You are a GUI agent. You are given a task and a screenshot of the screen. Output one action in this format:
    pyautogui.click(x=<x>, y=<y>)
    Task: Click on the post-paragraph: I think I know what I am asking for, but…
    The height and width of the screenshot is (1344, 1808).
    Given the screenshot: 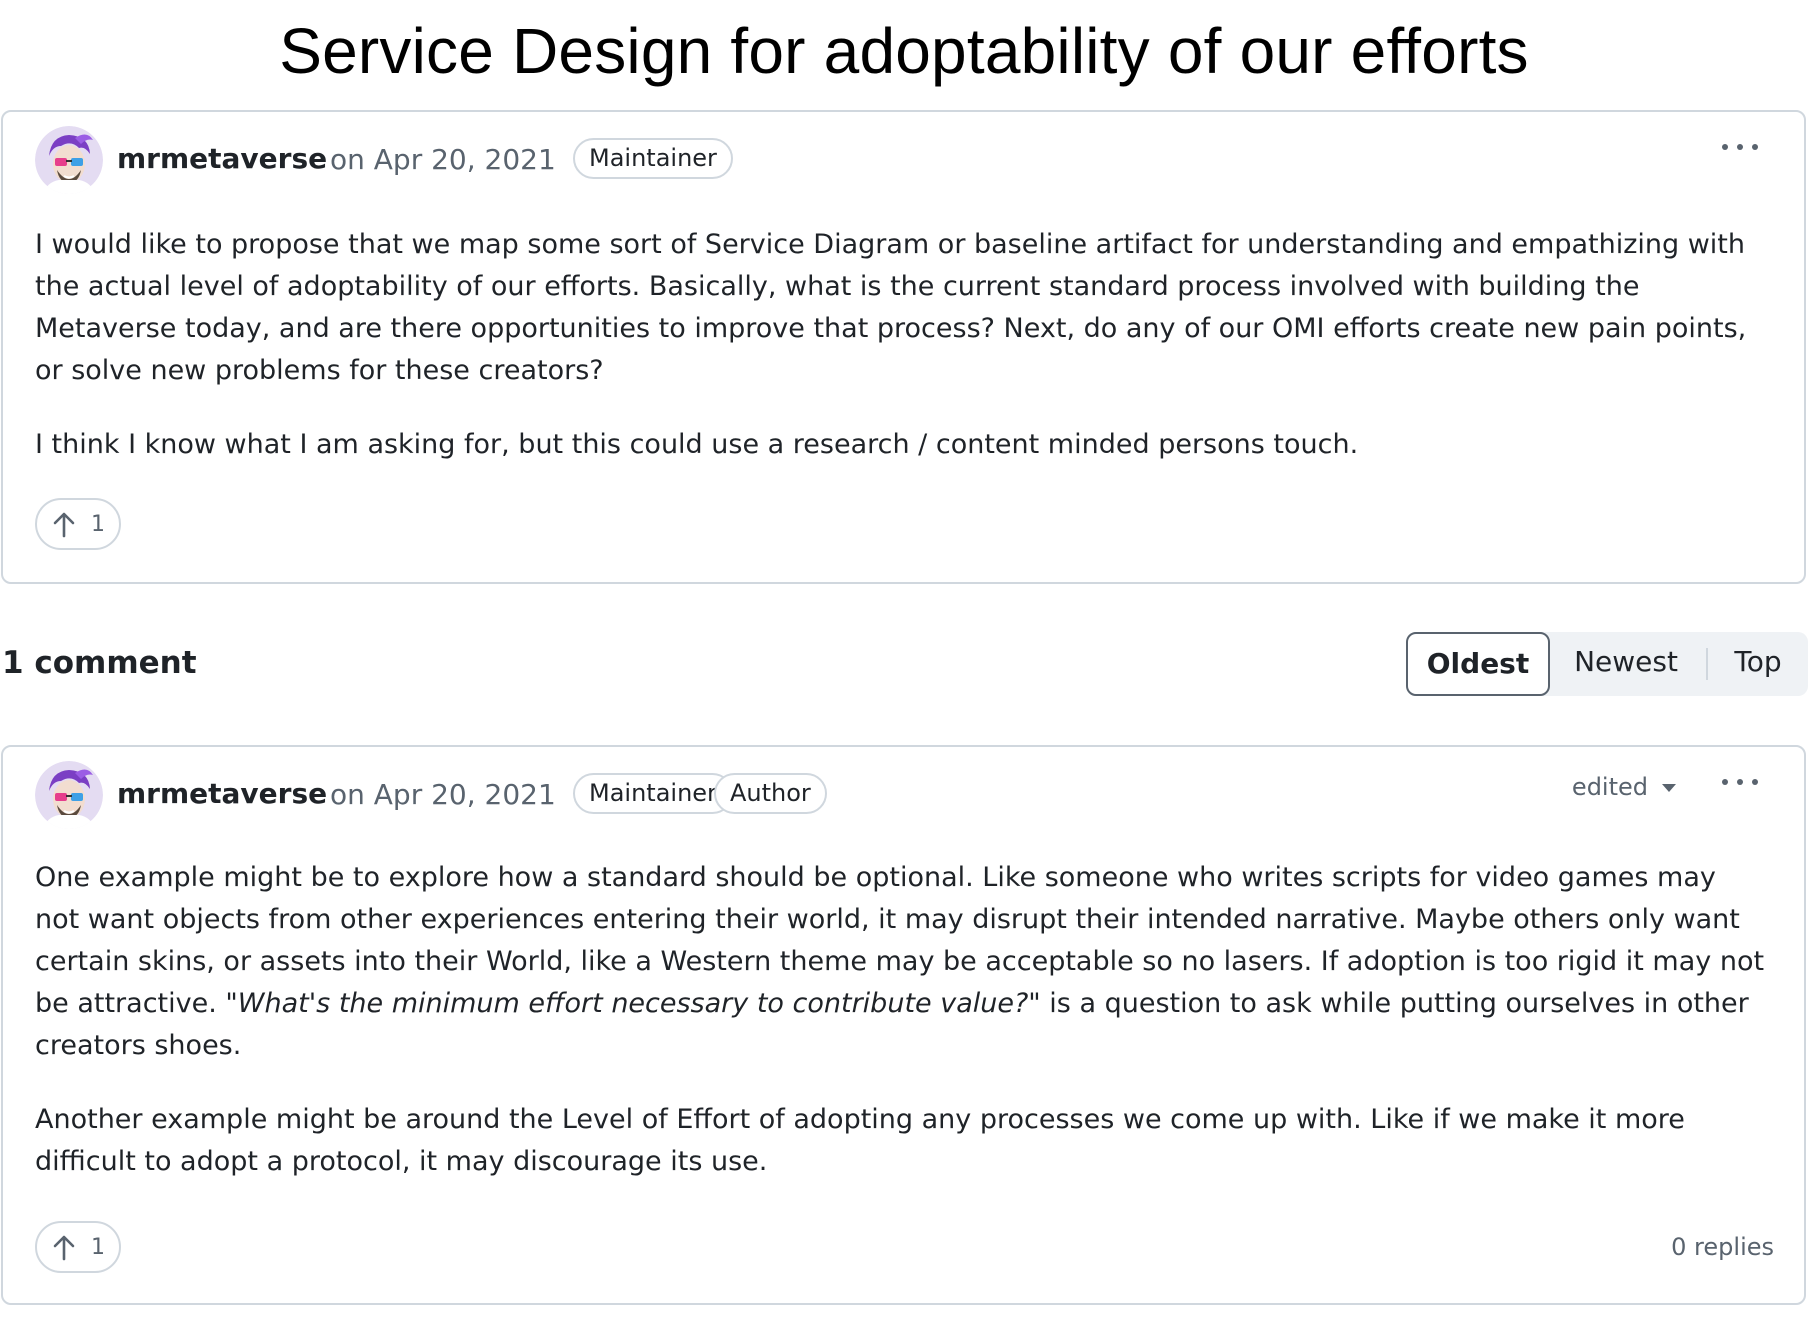 What is the action you would take?
    pyautogui.click(x=697, y=444)
    